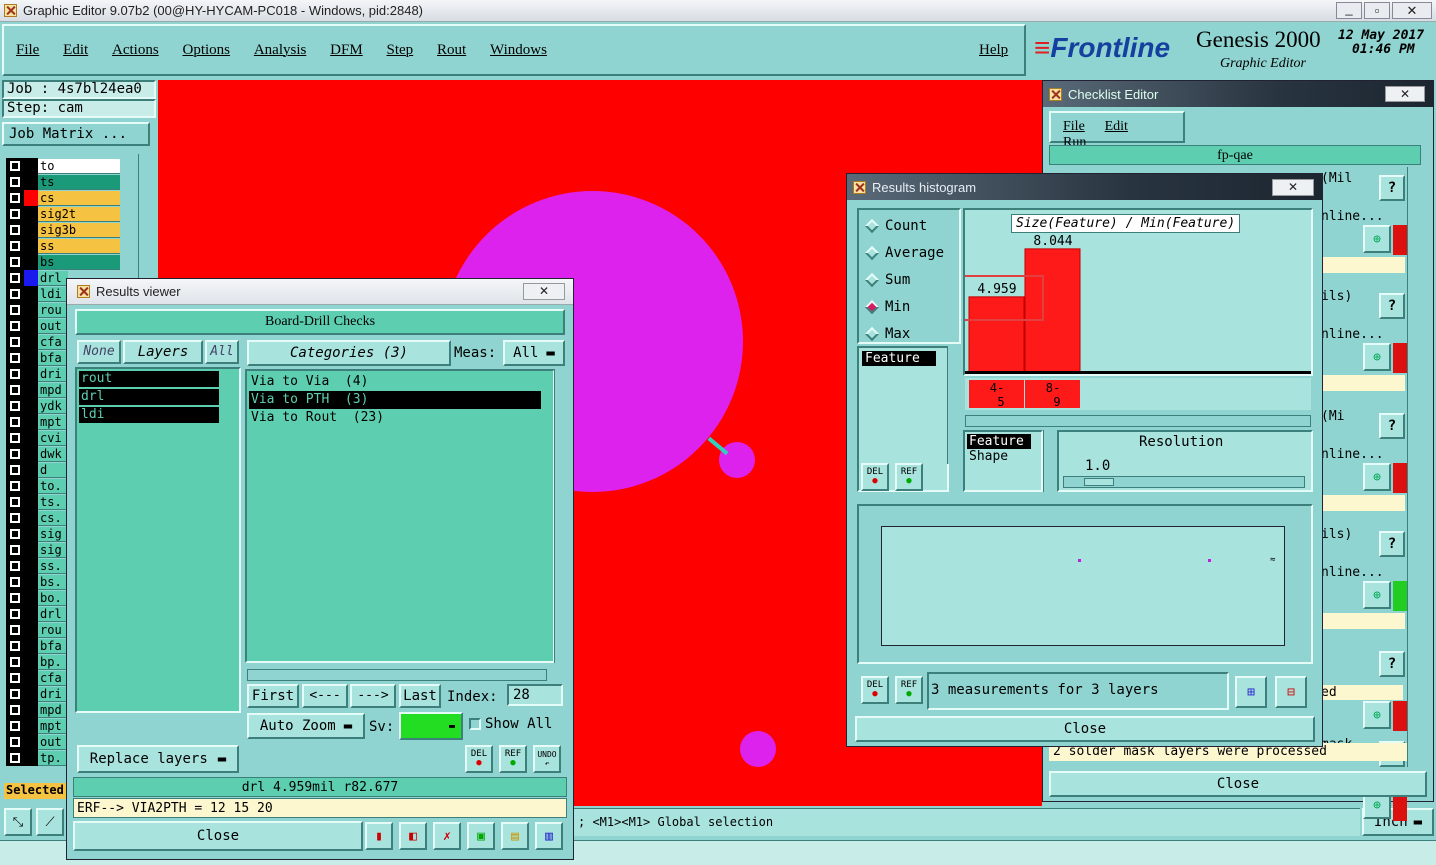  What do you see at coordinates (1083, 586) in the screenshot?
I see `preview-canvas: ≈` at bounding box center [1083, 586].